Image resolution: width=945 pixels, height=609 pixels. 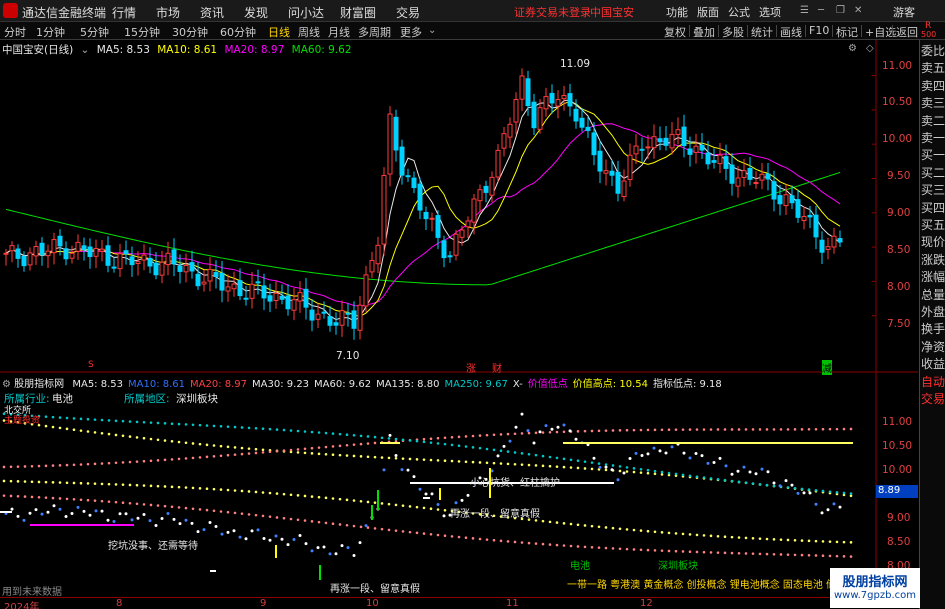 I want to click on sub-item-6: MA250: 9.67, so click(x=476, y=384).